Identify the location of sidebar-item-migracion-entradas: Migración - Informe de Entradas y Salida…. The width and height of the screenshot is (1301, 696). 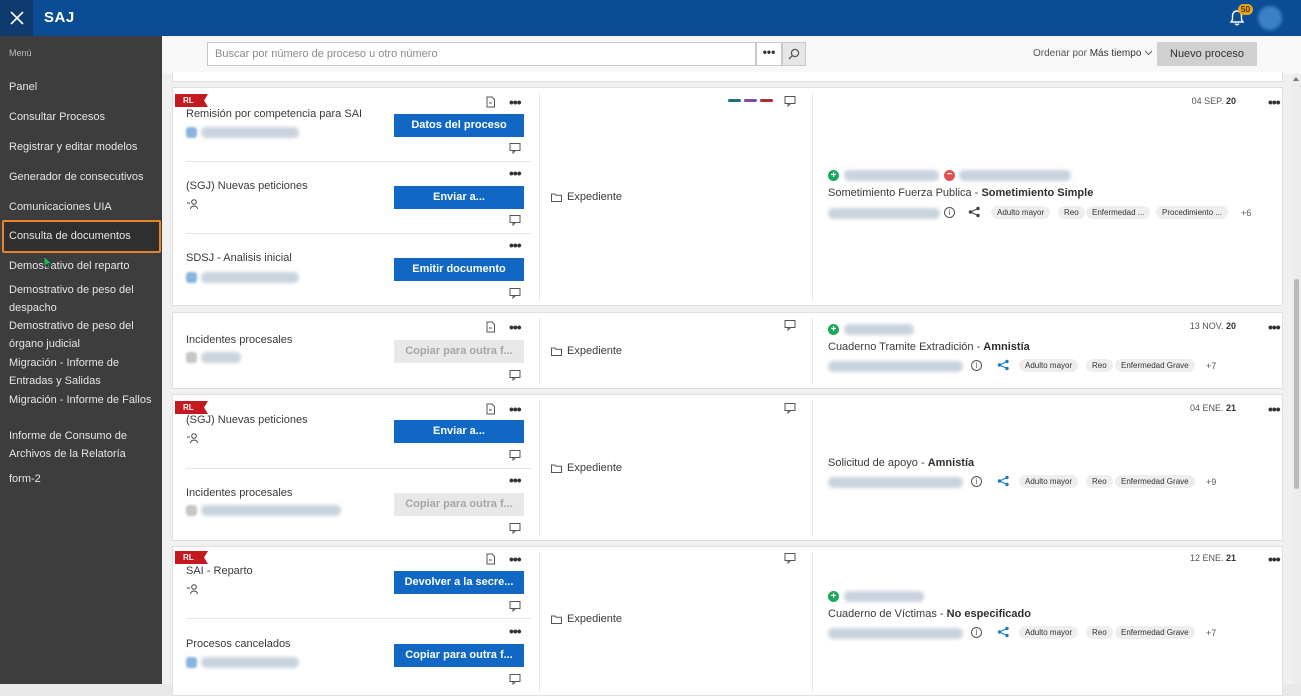
(83, 372).